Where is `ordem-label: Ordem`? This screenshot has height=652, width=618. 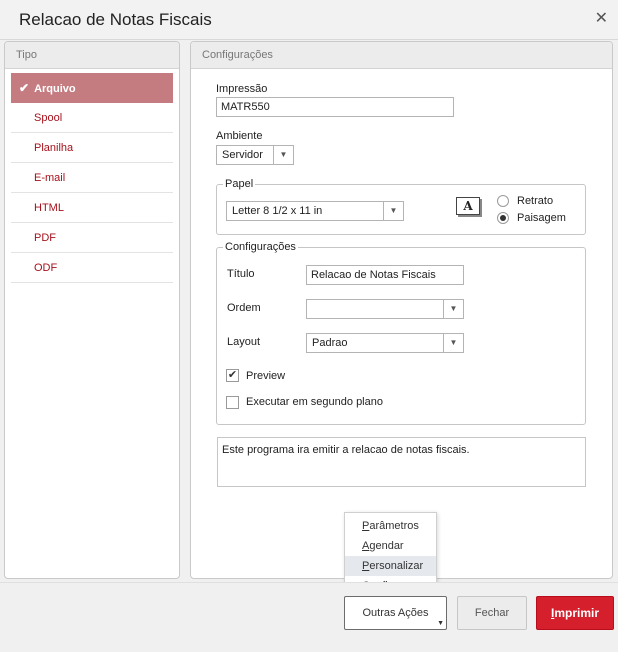 ordem-label: Ordem is located at coordinates (244, 308).